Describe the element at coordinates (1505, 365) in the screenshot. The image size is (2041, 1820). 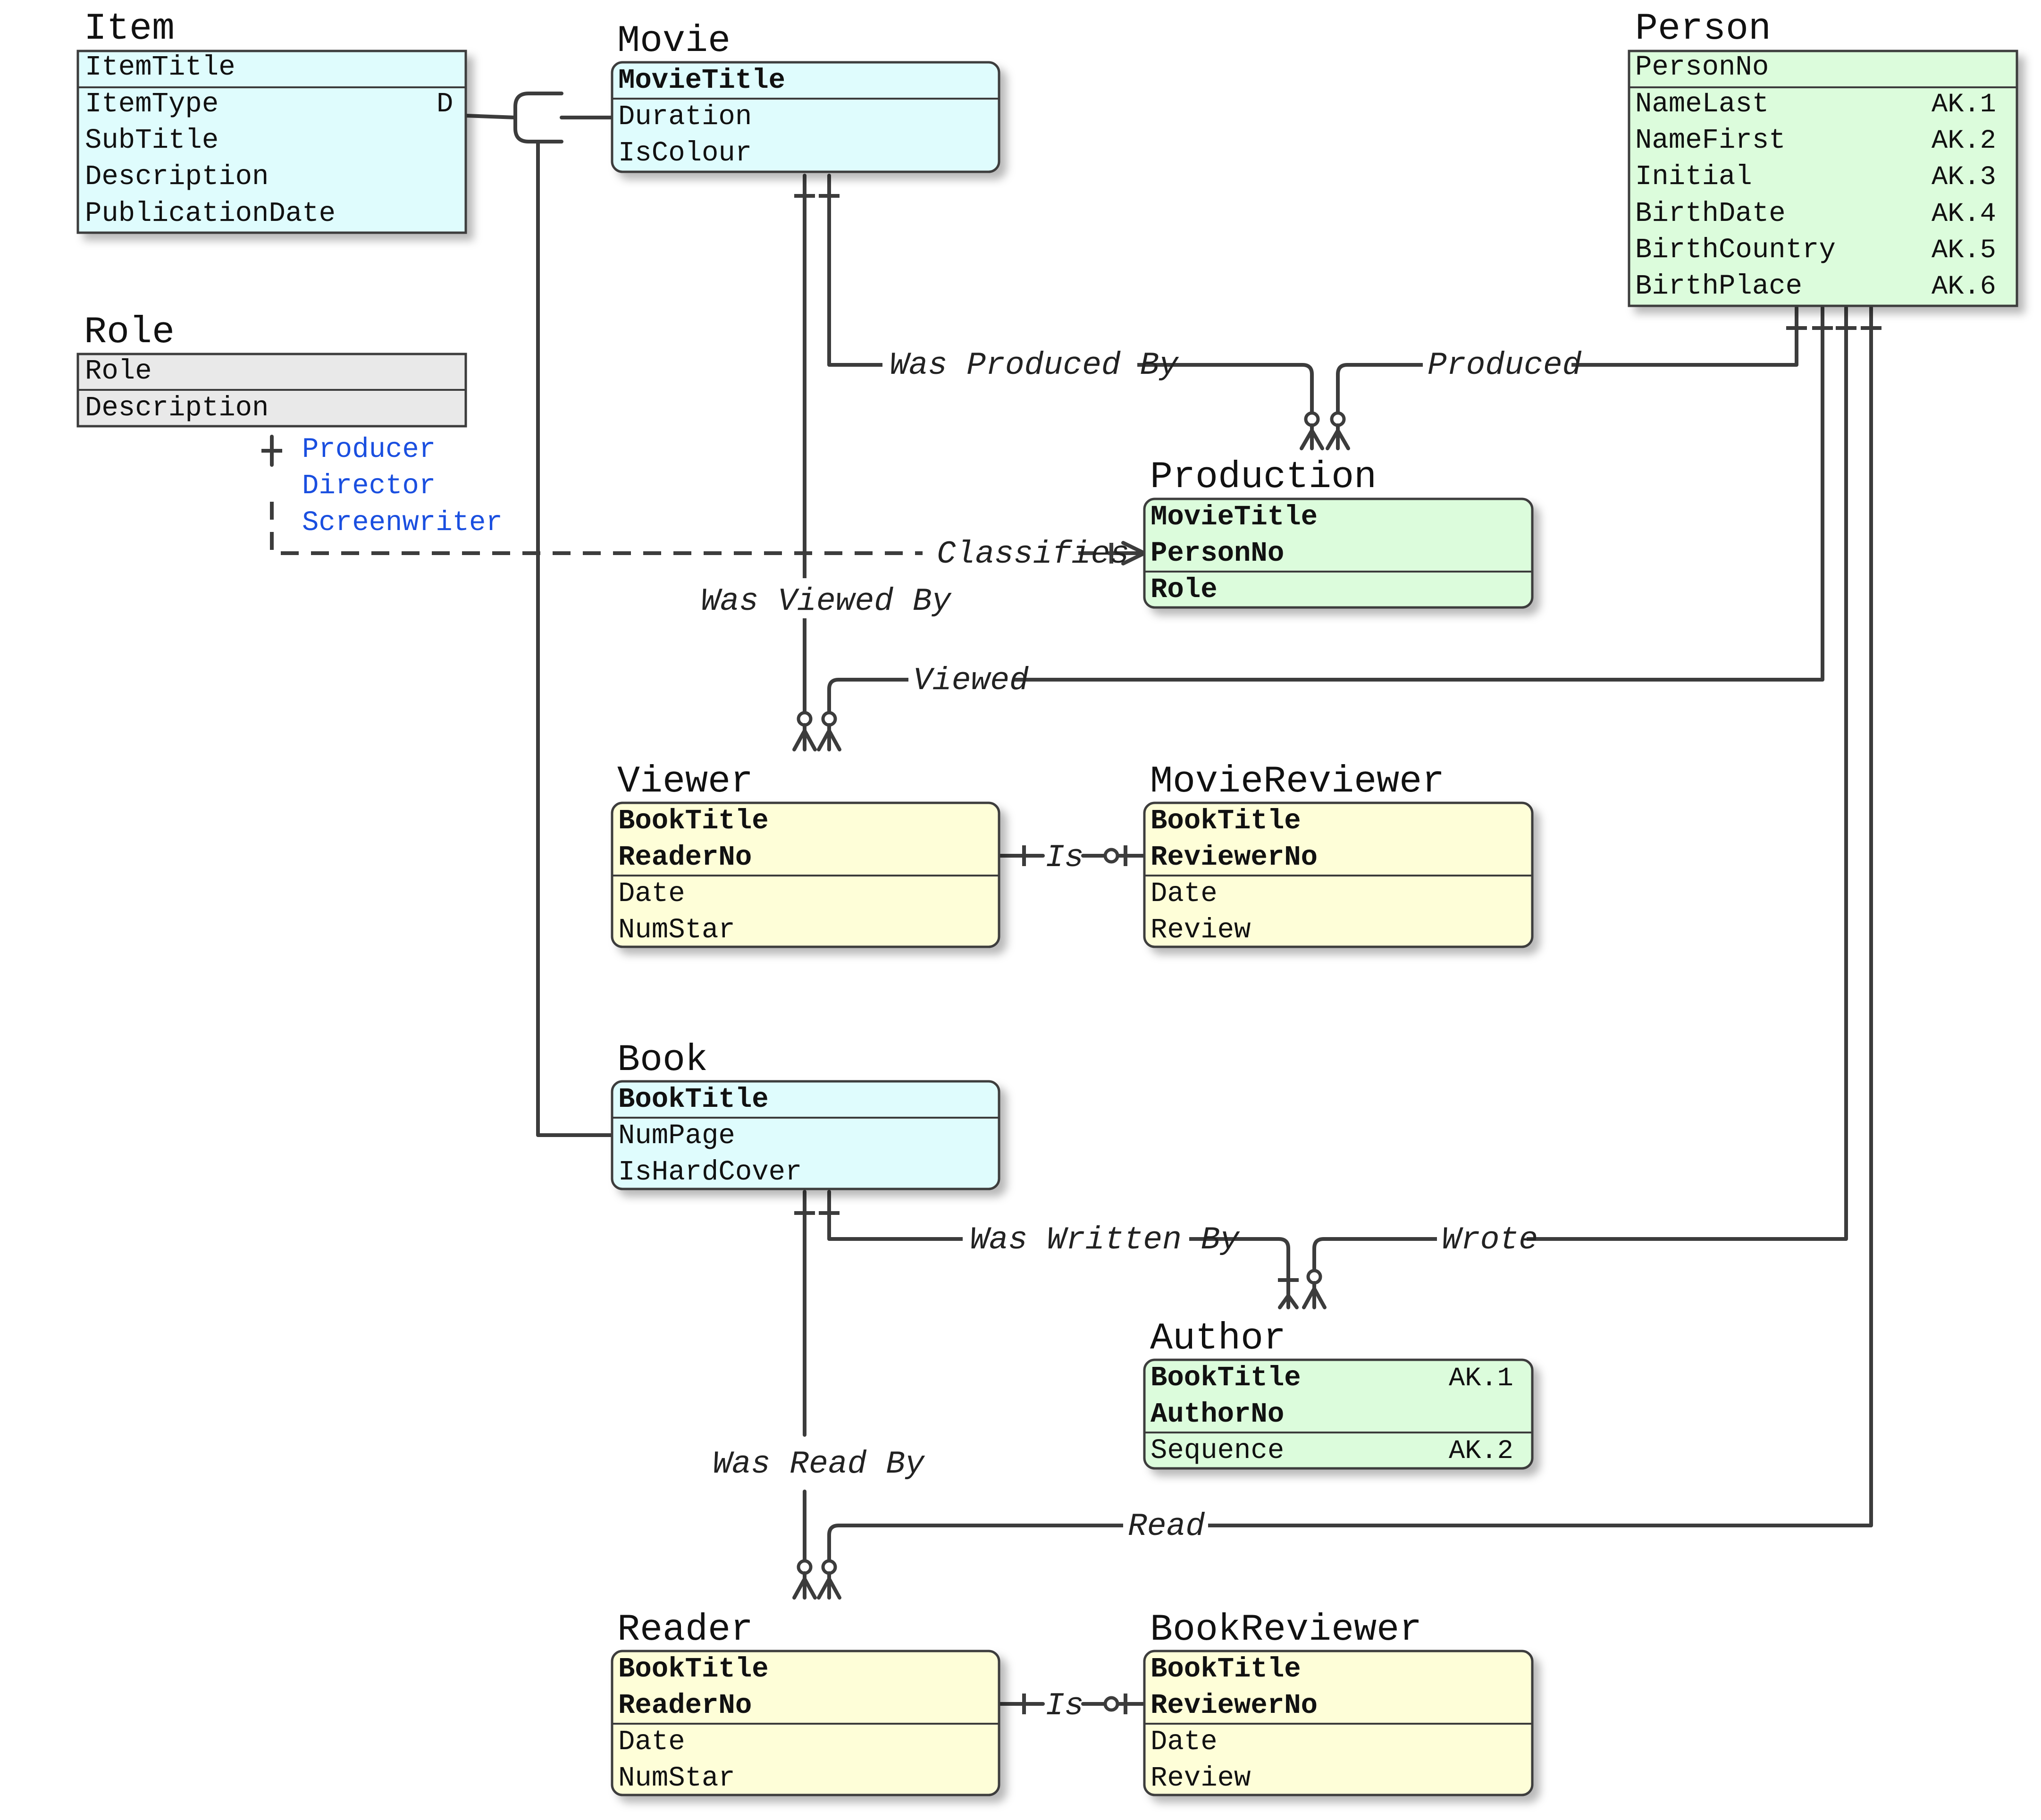
I see `rel-produced: Produced` at that location.